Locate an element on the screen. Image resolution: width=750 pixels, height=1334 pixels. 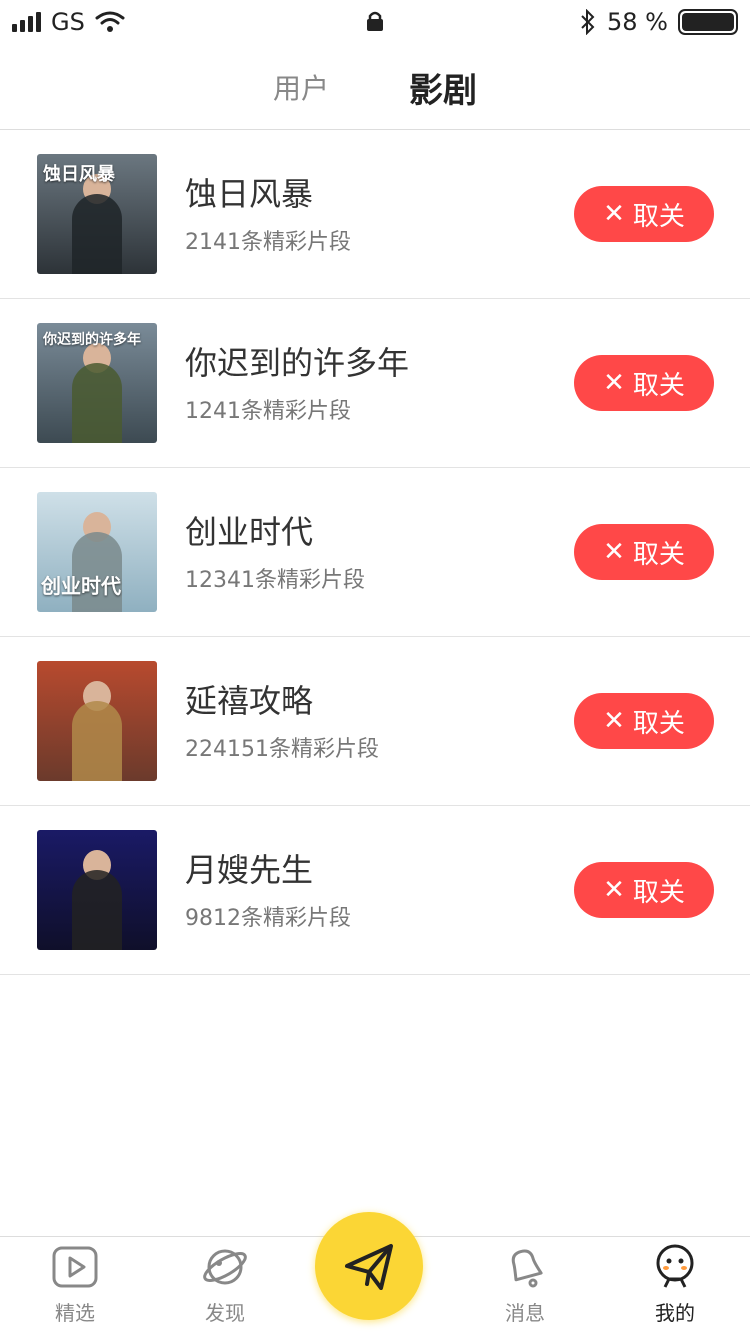
planet-icon is located at coordinates (225, 1267).